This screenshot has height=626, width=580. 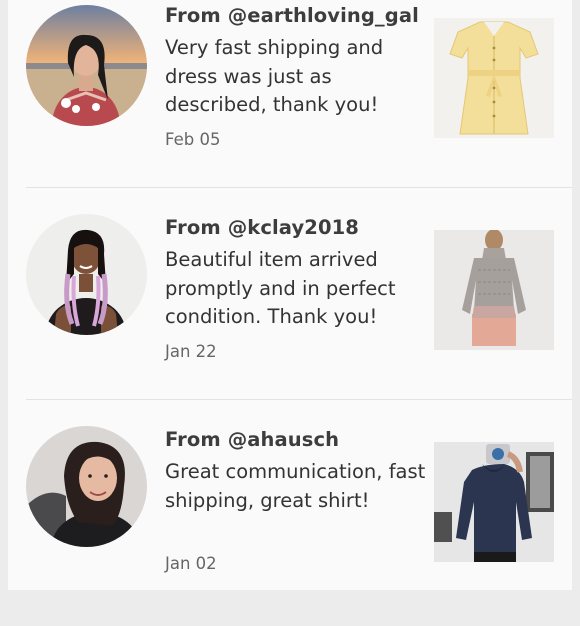 I want to click on review-date: Feb 05, so click(x=193, y=139).